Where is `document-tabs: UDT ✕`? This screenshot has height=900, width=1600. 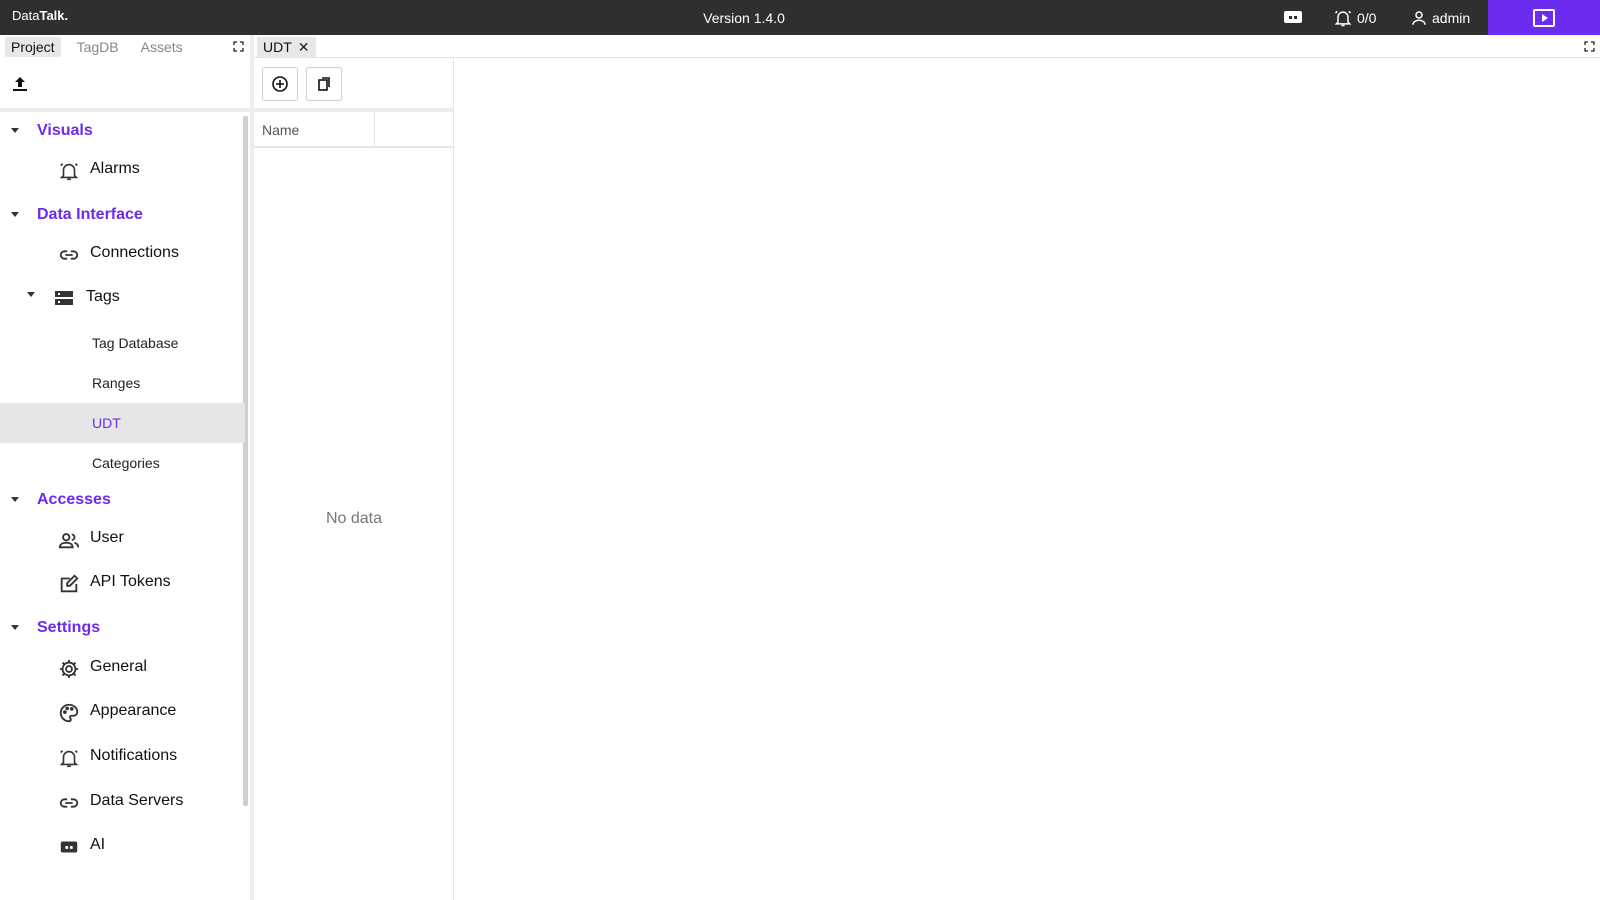
document-tabs: UDT ✕ is located at coordinates (927, 46).